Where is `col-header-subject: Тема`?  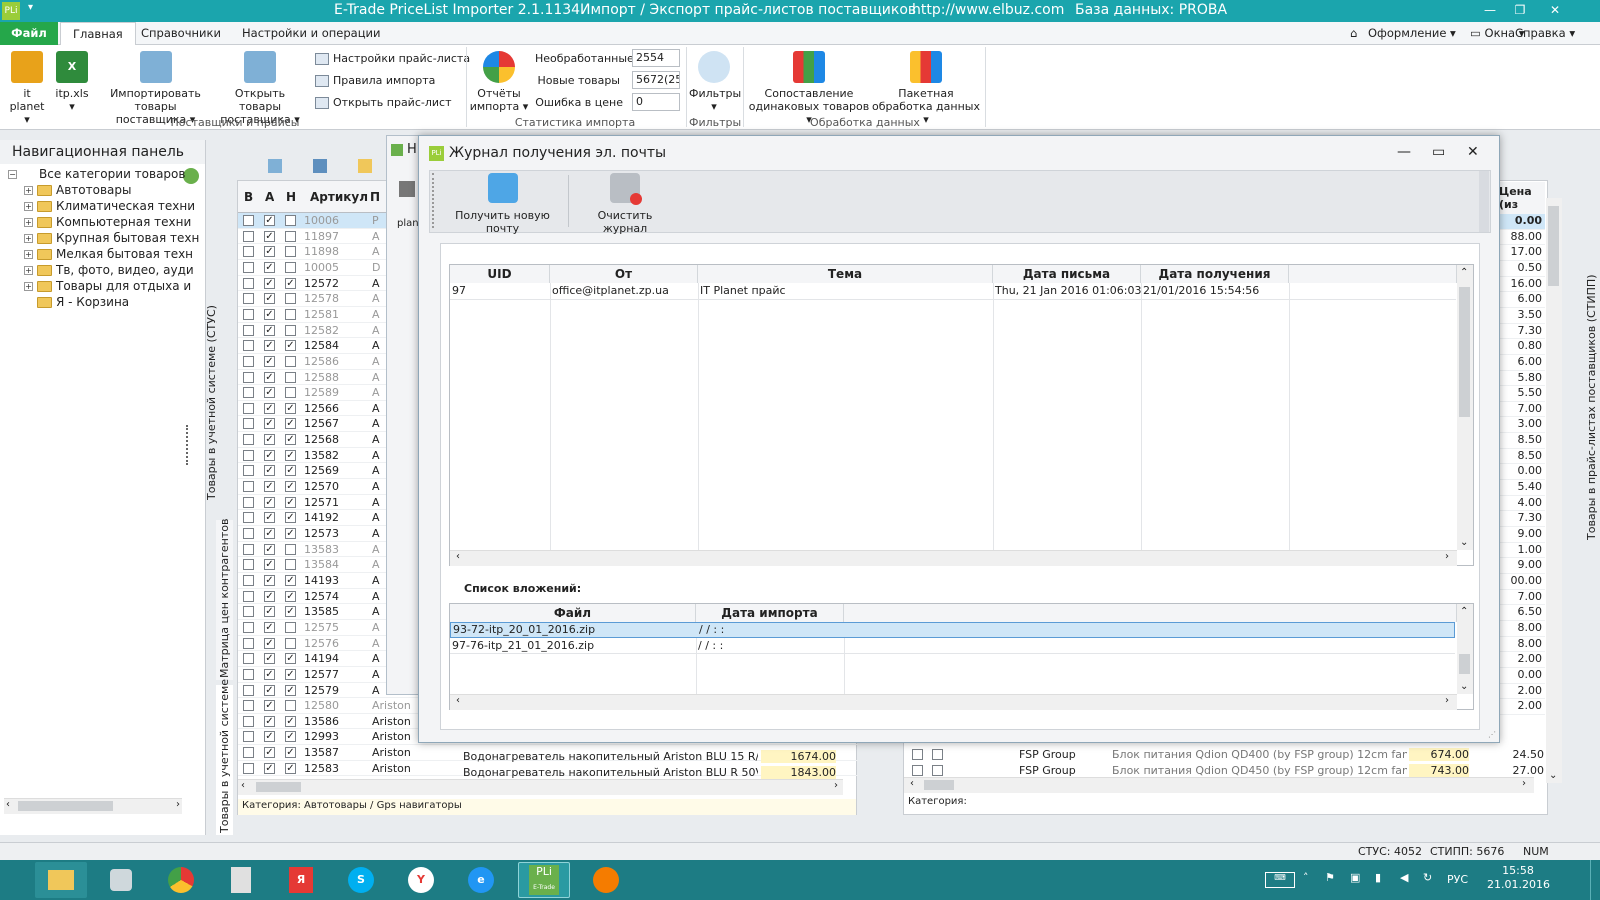 col-header-subject: Тема is located at coordinates (845, 274).